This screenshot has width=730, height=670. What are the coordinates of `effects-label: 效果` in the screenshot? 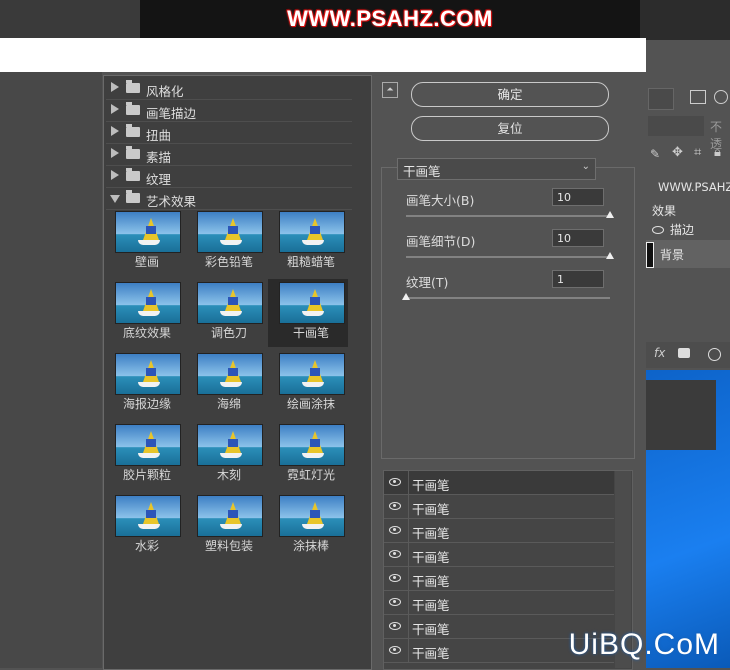 It's located at (664, 211).